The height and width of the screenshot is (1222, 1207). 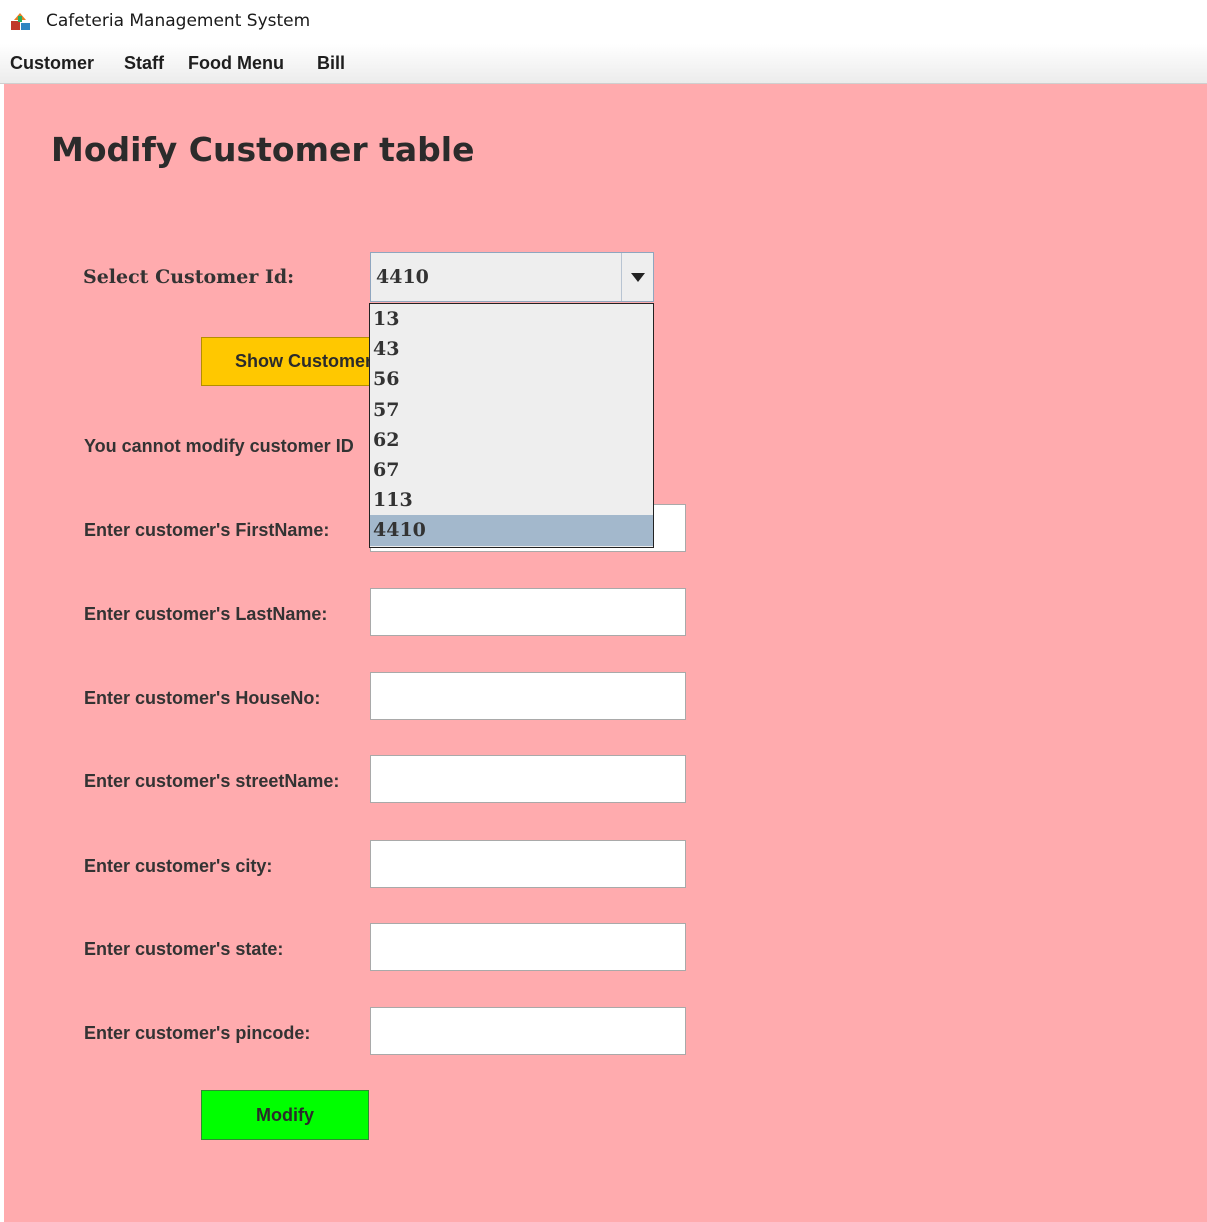 I want to click on triangle-down-icon, so click(x=638, y=277).